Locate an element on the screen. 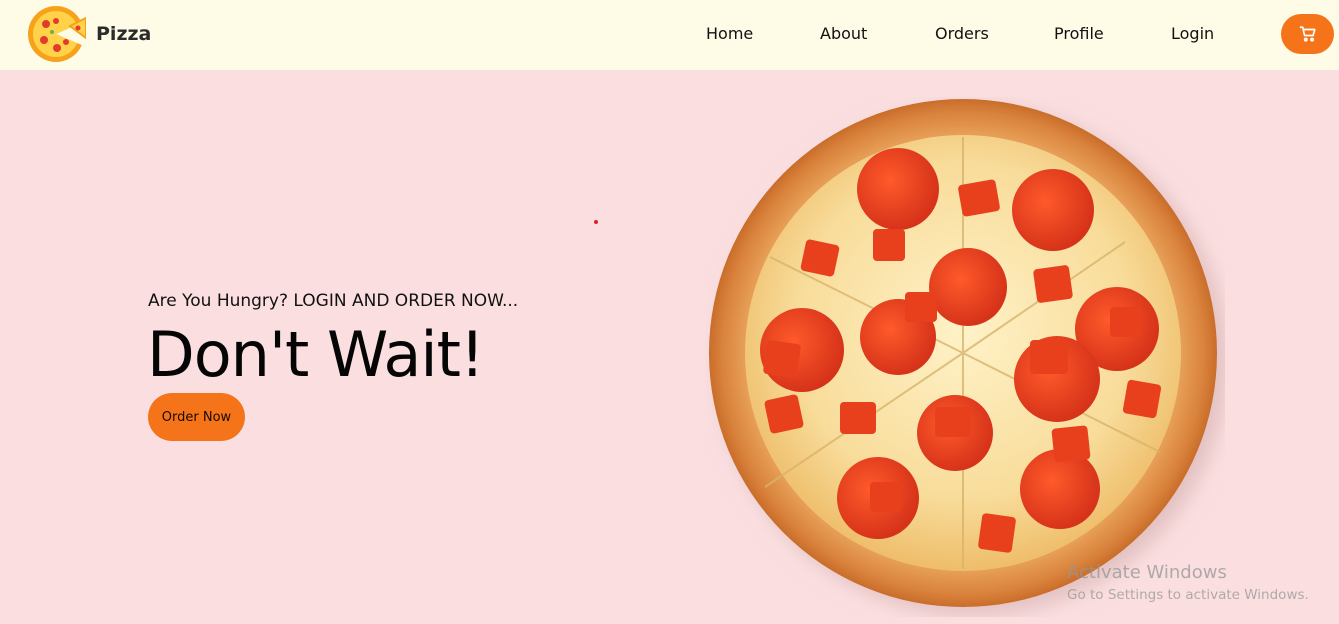  nav-login-link: Login is located at coordinates (1192, 33).